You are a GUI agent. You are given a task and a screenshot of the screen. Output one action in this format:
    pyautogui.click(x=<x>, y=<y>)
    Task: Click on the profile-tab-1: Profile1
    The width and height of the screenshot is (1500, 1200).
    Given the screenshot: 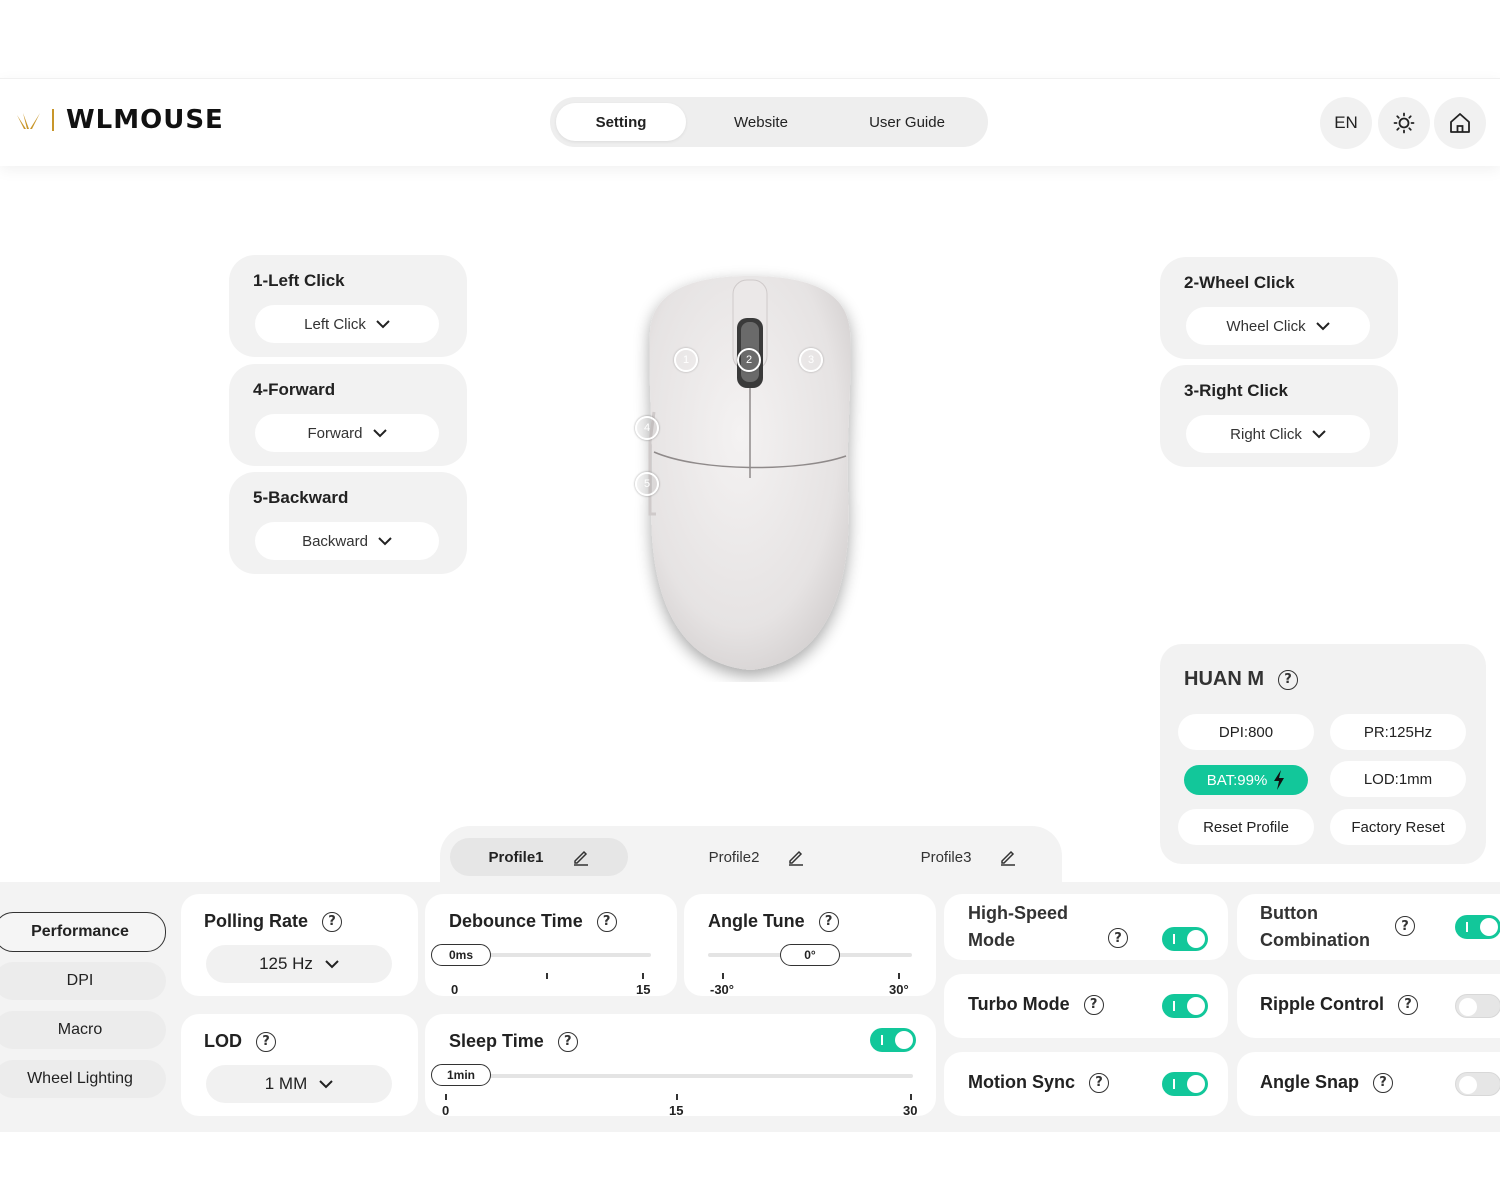 What is the action you would take?
    pyautogui.click(x=539, y=857)
    